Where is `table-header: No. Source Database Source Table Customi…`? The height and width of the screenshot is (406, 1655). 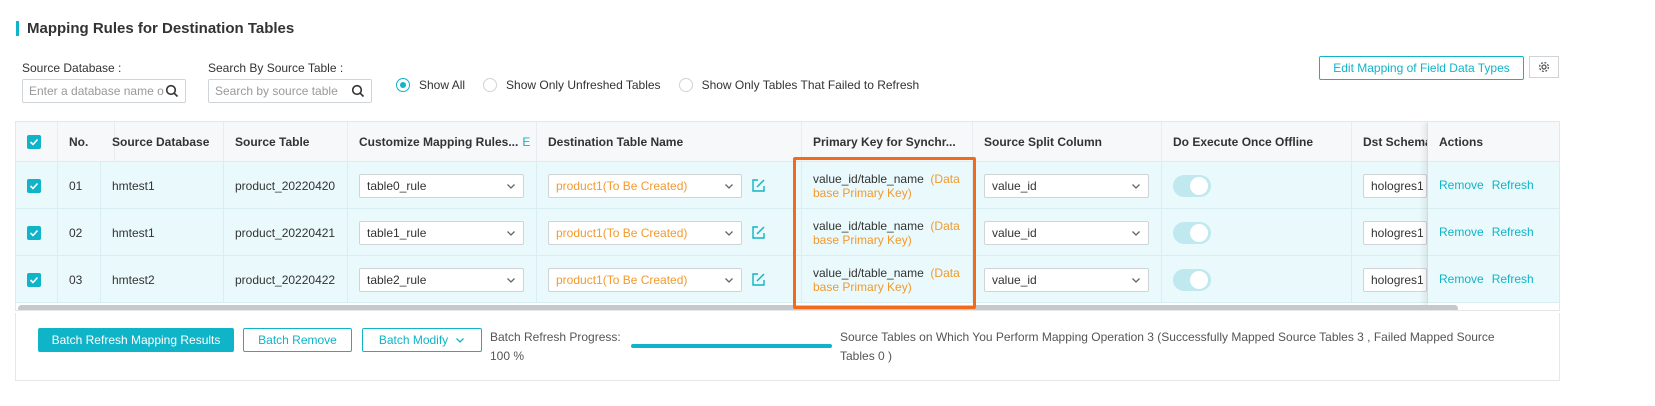
table-header: No. Source Database Source Table Customi… is located at coordinates (787, 142).